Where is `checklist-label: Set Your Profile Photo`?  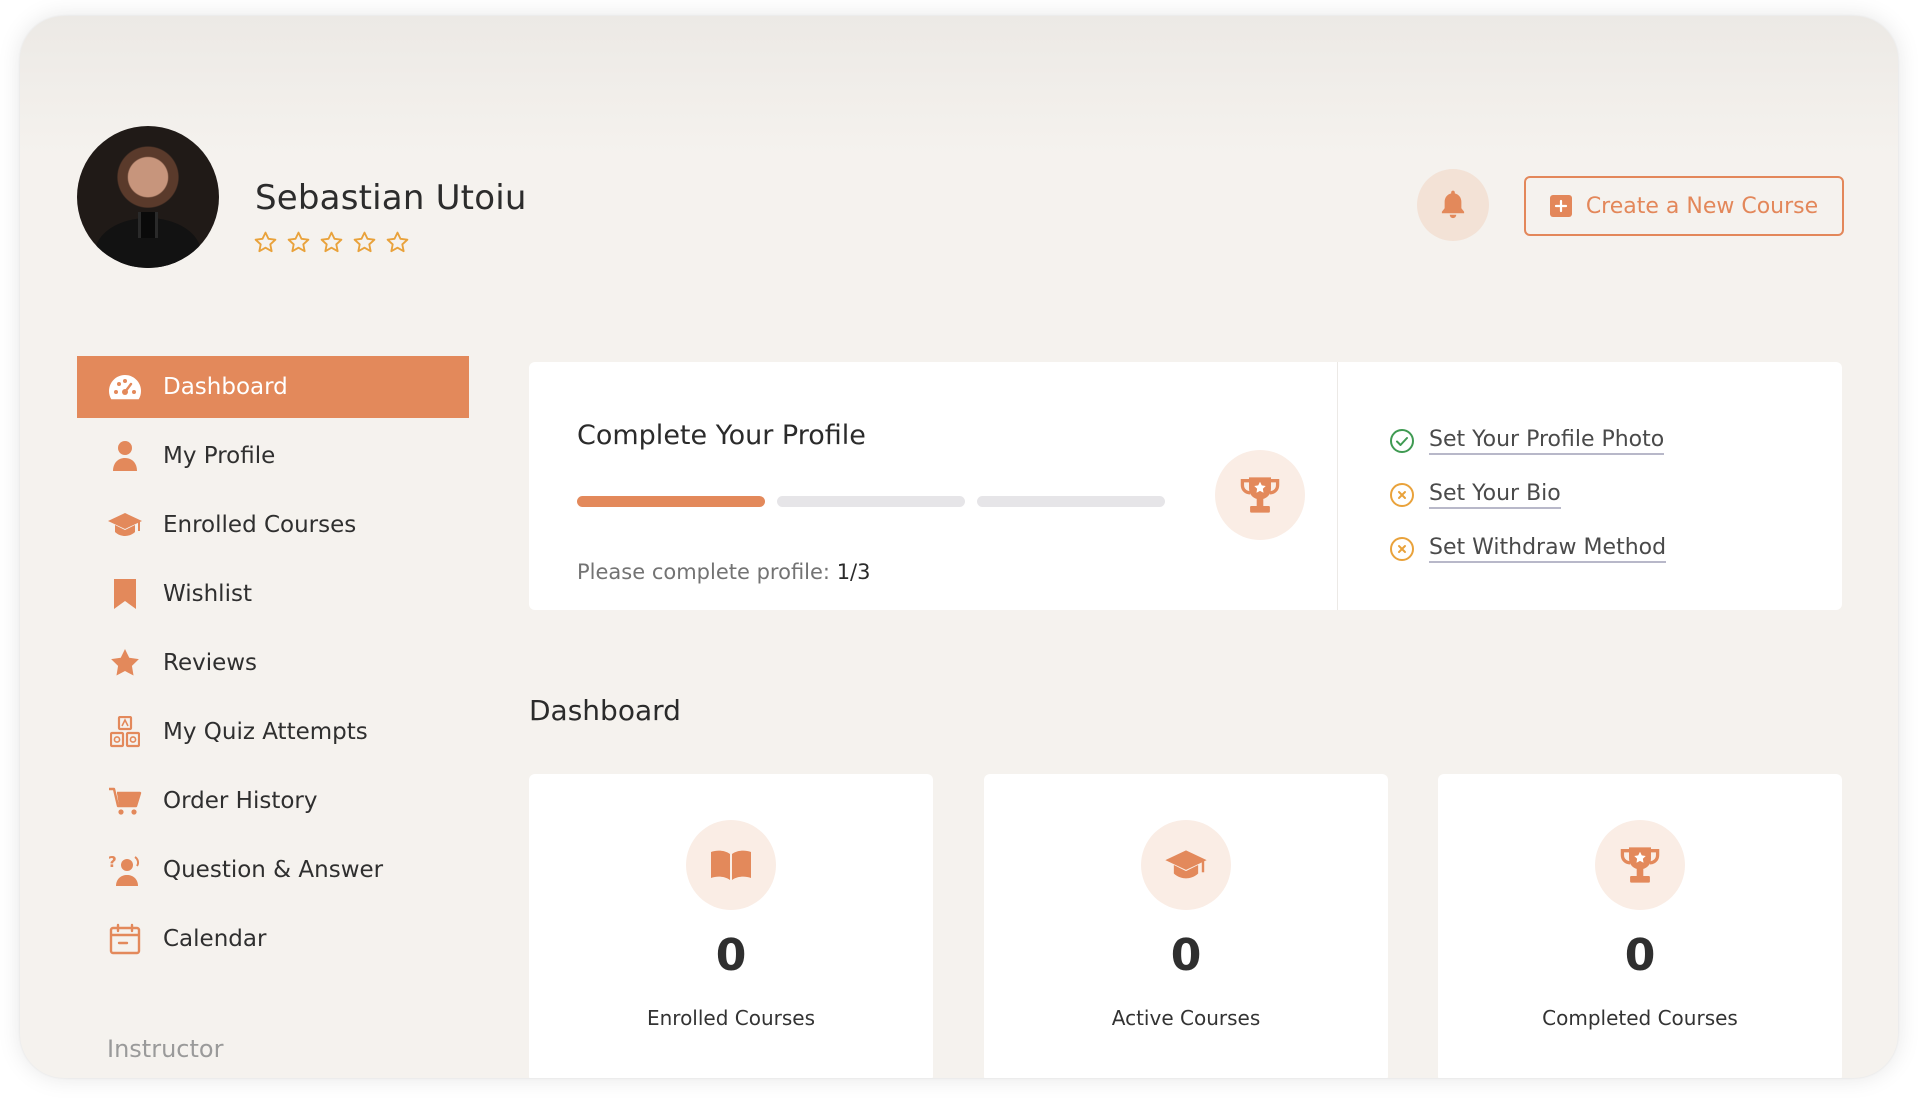
checklist-label: Set Your Profile Photo is located at coordinates (1547, 441).